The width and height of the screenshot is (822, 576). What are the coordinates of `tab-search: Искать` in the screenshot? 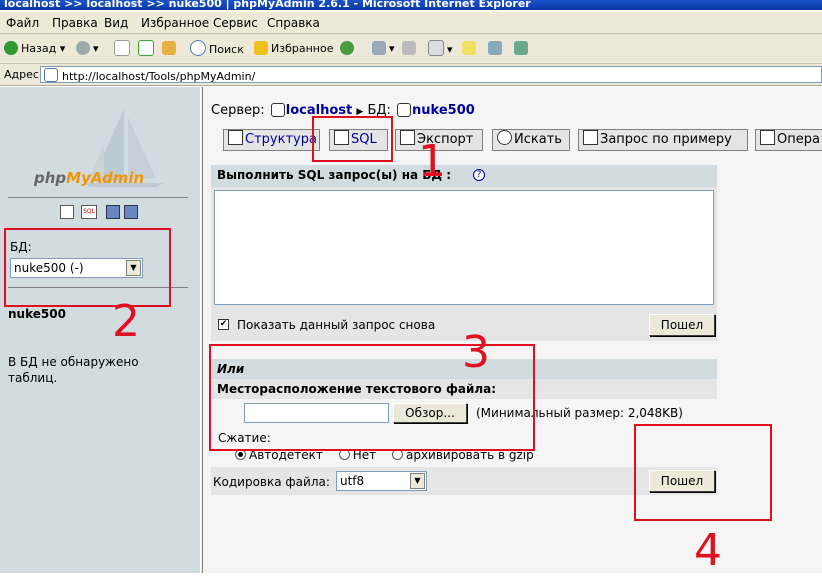 It's located at (531, 140).